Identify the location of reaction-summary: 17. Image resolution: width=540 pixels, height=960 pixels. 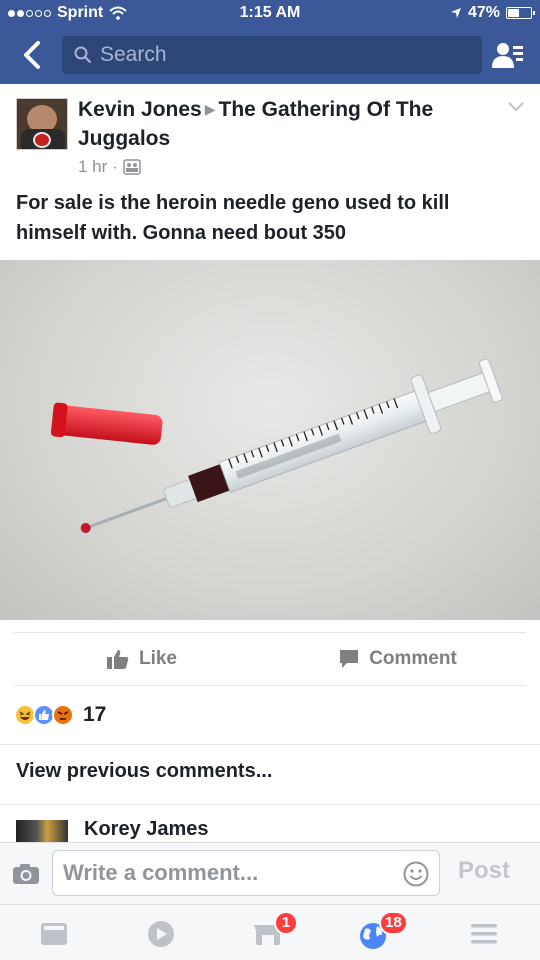
(60, 715).